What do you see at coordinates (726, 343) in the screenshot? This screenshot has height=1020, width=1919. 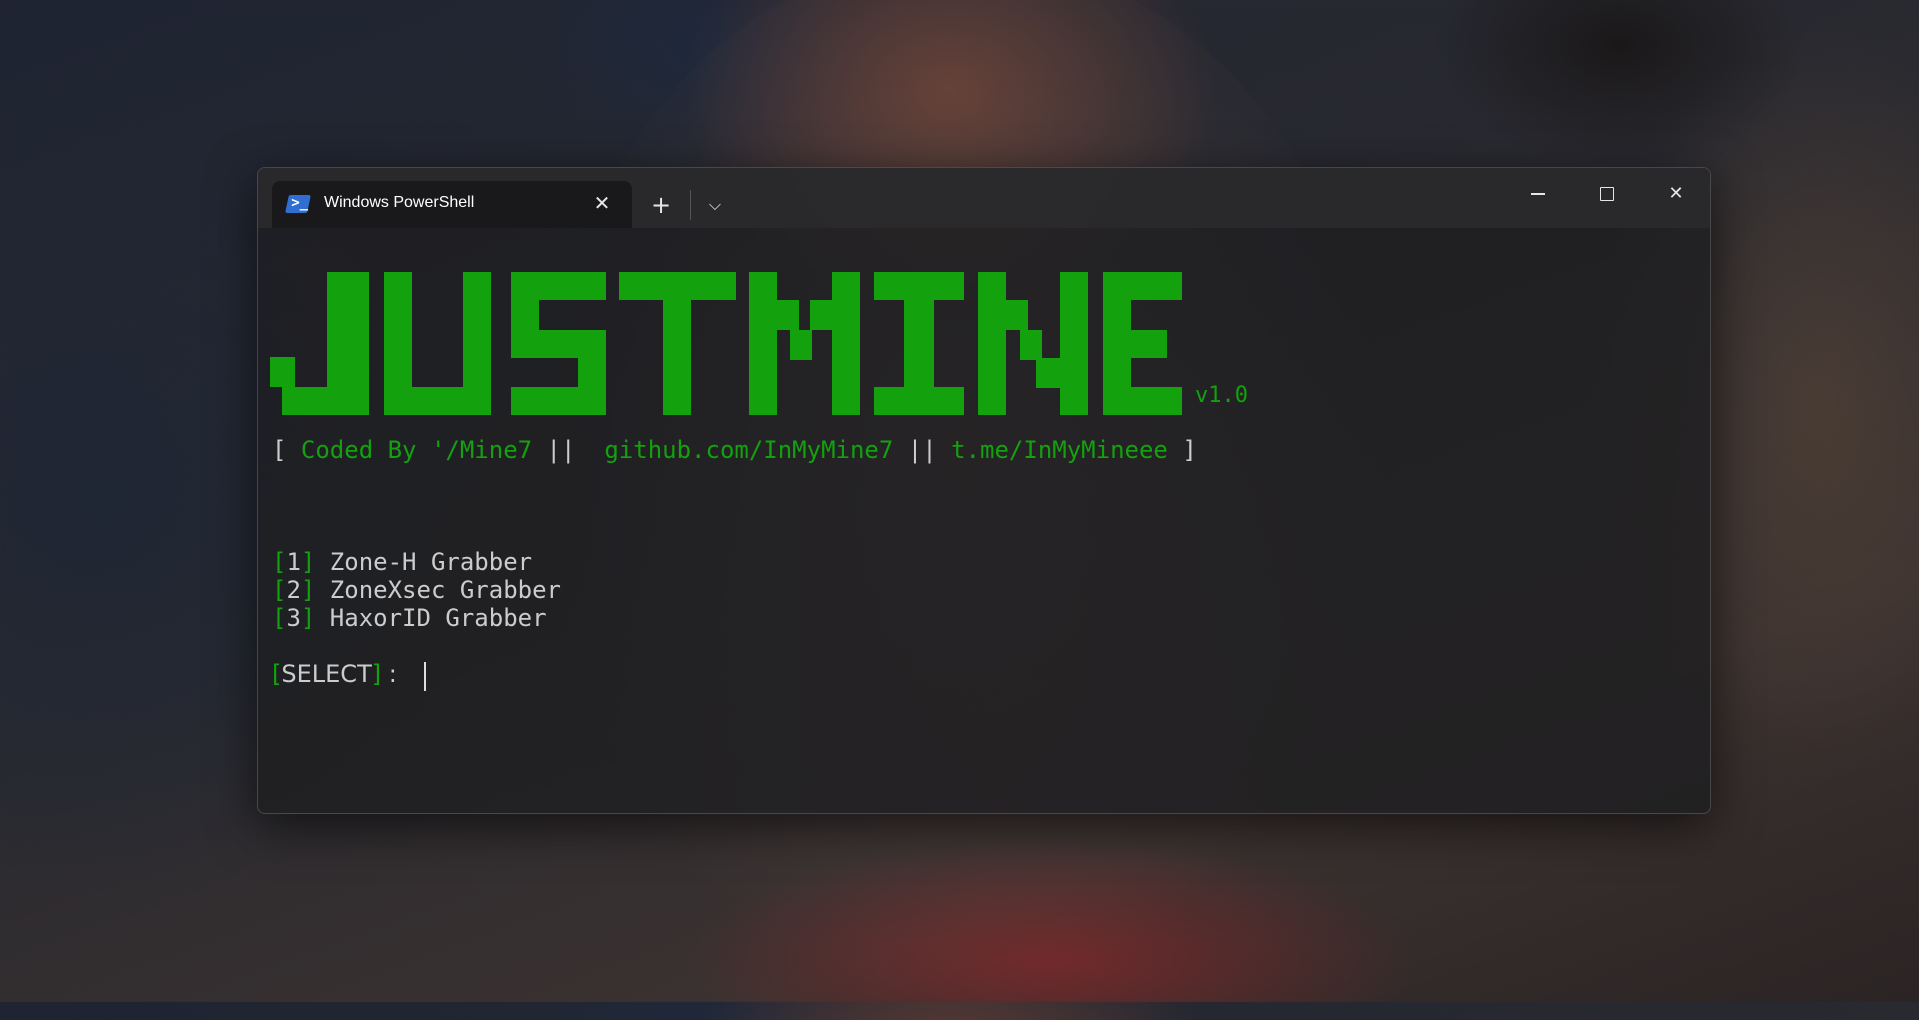 I see `banner-logo` at bounding box center [726, 343].